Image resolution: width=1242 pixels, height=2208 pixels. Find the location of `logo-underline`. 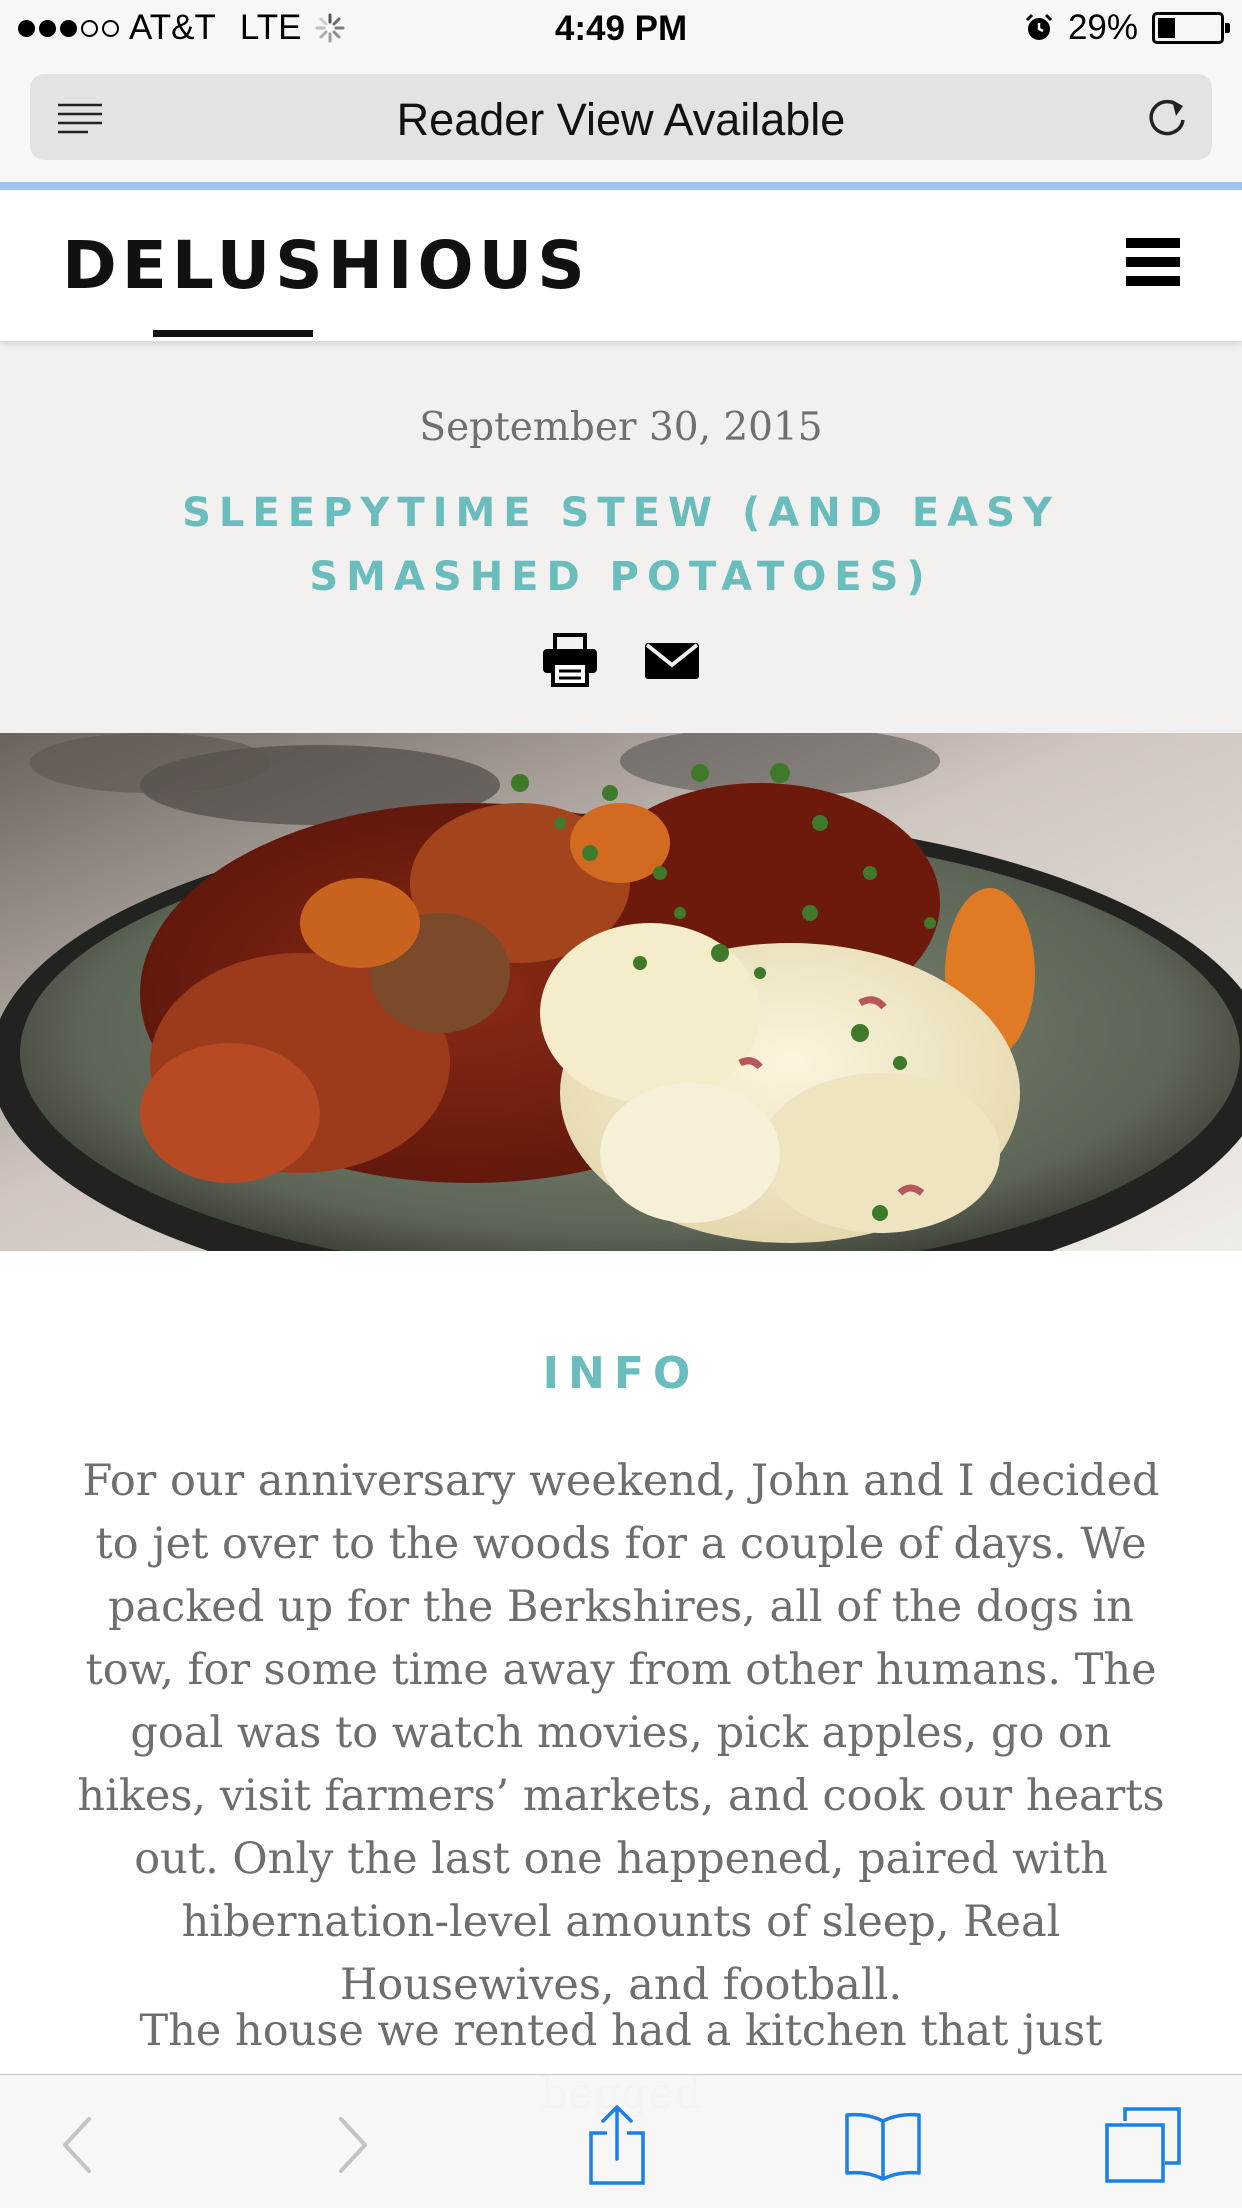

logo-underline is located at coordinates (233, 333).